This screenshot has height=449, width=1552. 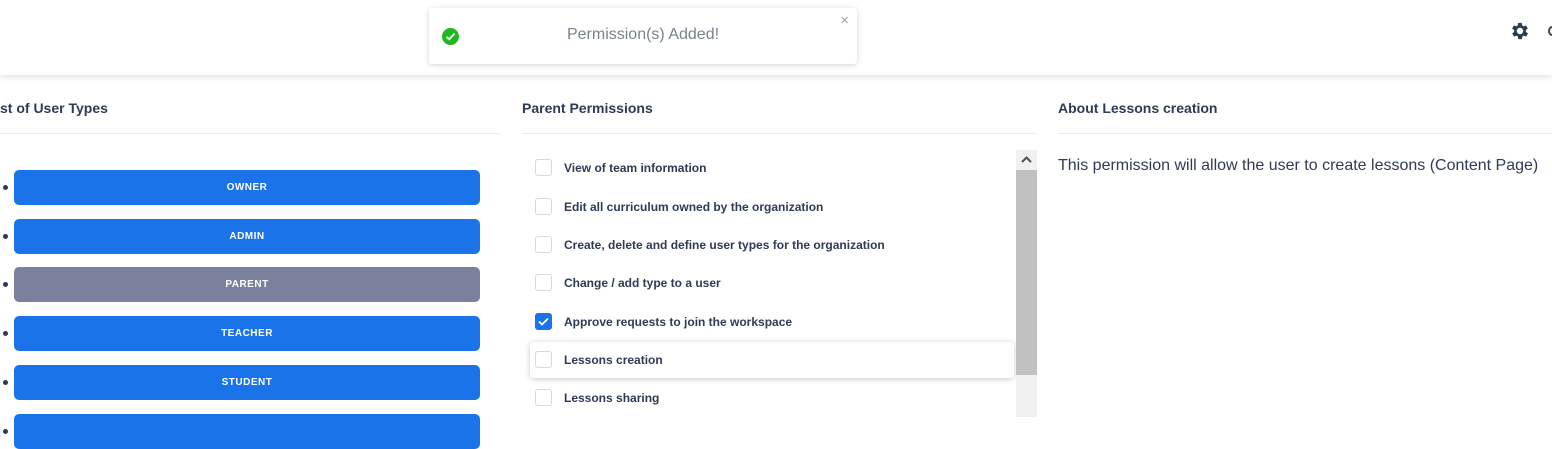 What do you see at coordinates (613, 360) in the screenshot?
I see `permission-label: Lessons creation` at bounding box center [613, 360].